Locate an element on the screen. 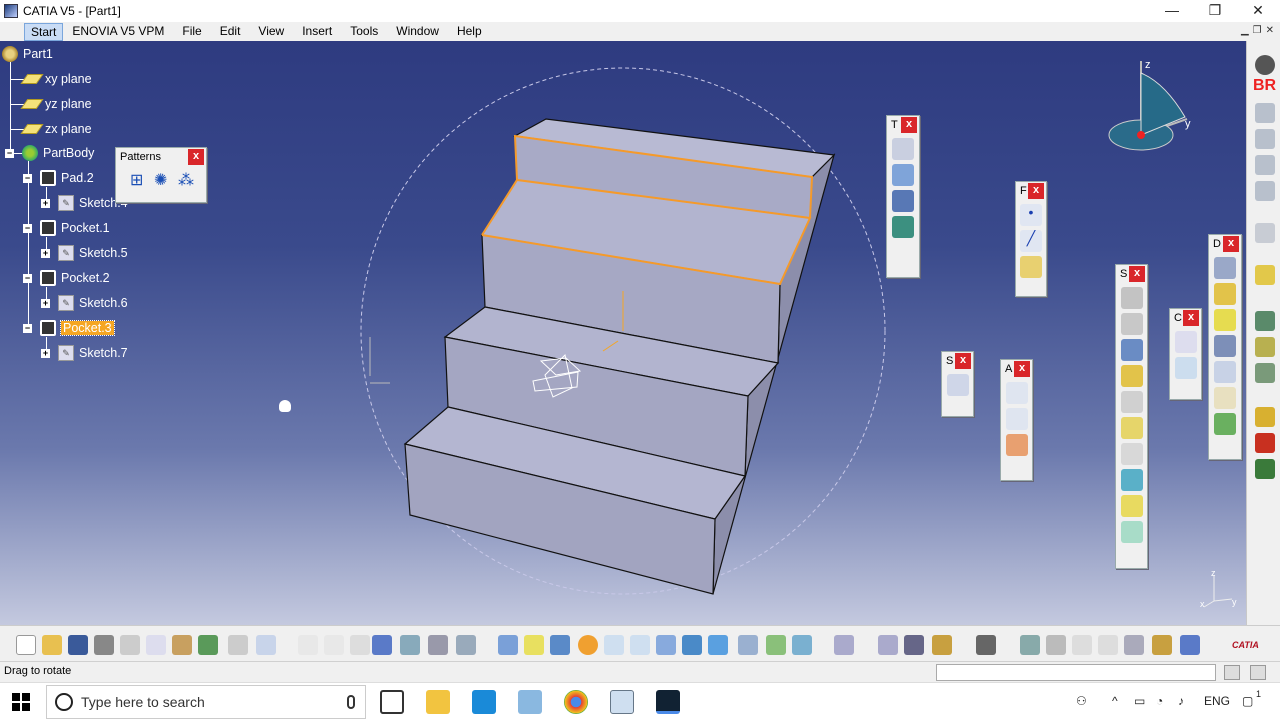 The width and height of the screenshot is (1280, 720). thickness-icon is located at coordinates (1225, 372).